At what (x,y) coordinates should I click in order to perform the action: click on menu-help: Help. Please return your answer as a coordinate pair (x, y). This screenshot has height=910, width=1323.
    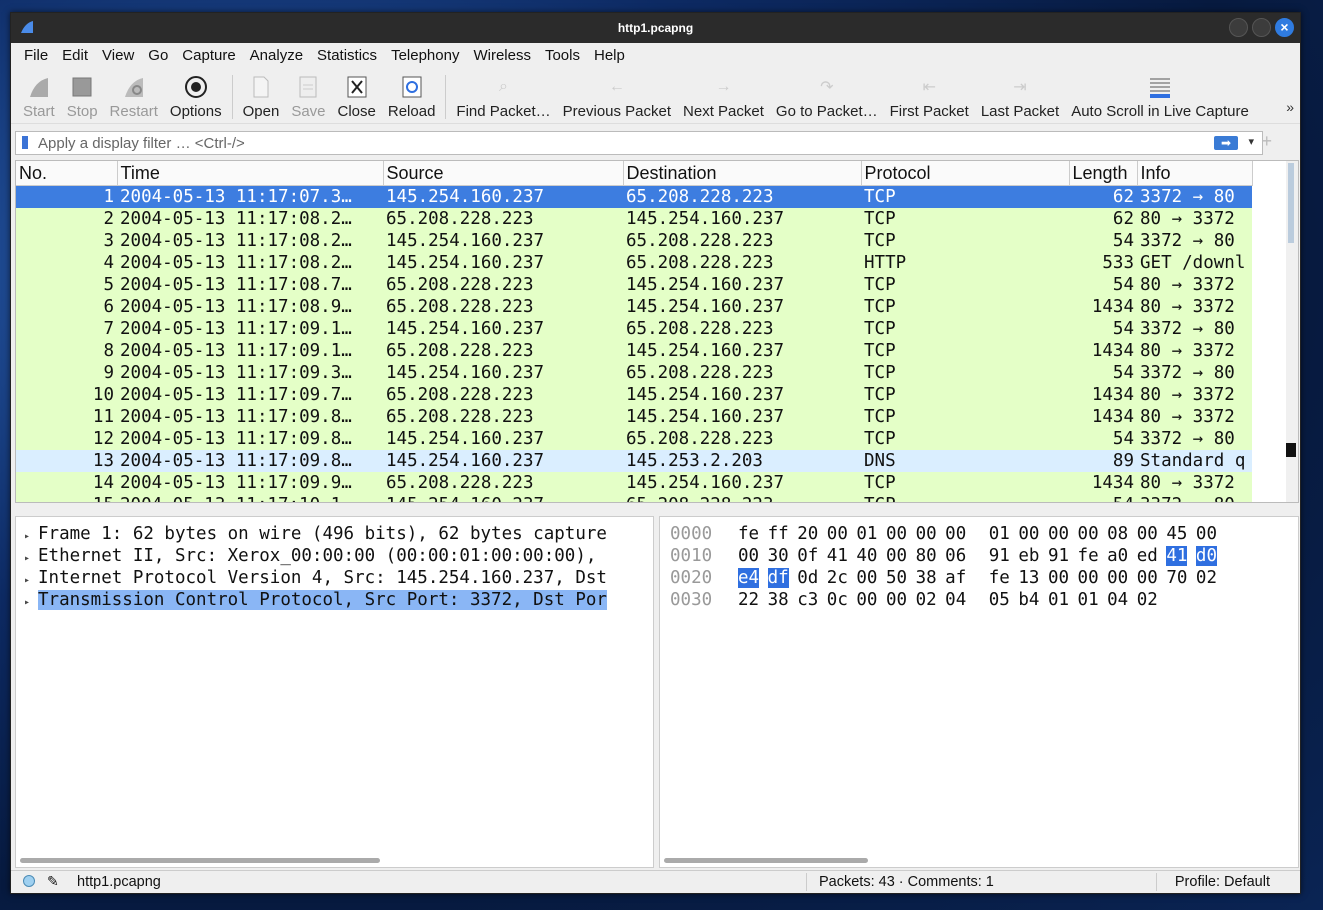
    Looking at the image, I should click on (609, 55).